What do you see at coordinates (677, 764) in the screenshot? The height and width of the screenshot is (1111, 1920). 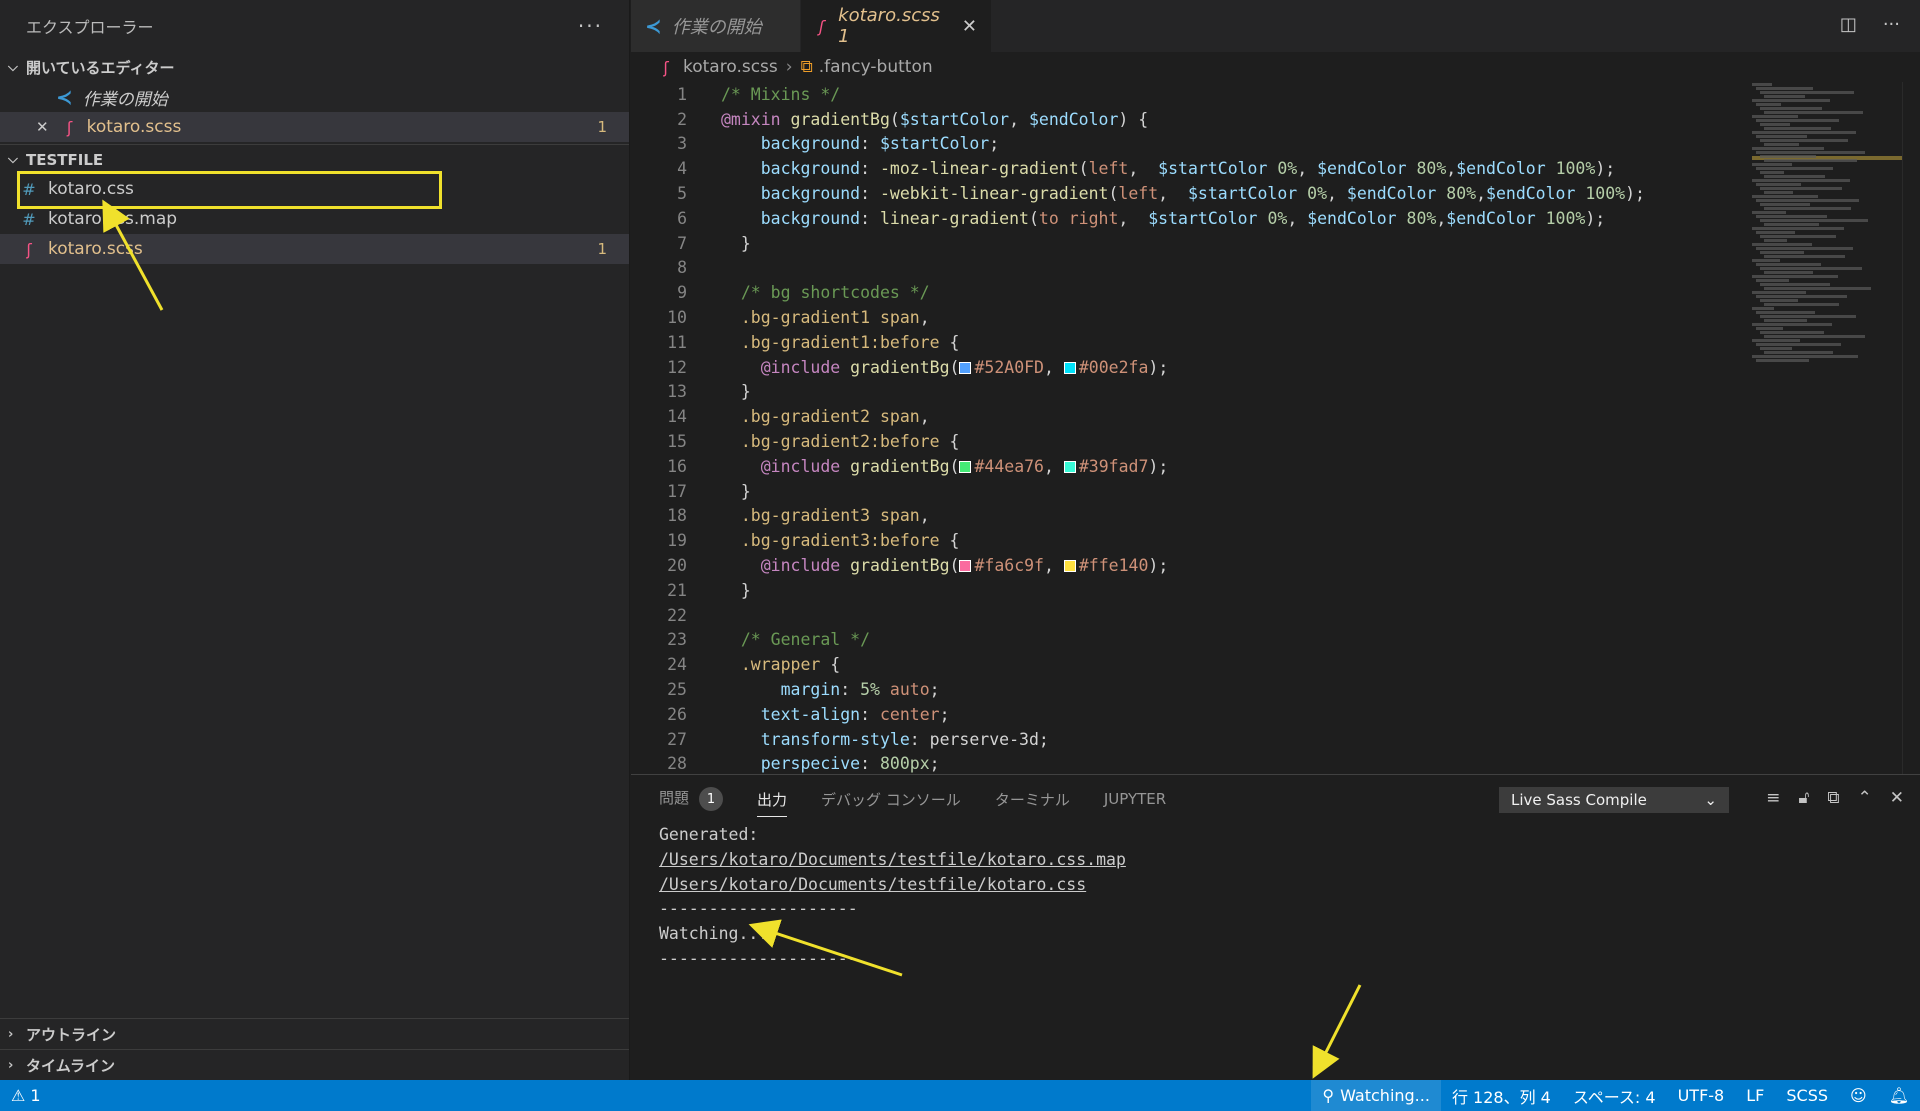 I see `line-number: 28` at bounding box center [677, 764].